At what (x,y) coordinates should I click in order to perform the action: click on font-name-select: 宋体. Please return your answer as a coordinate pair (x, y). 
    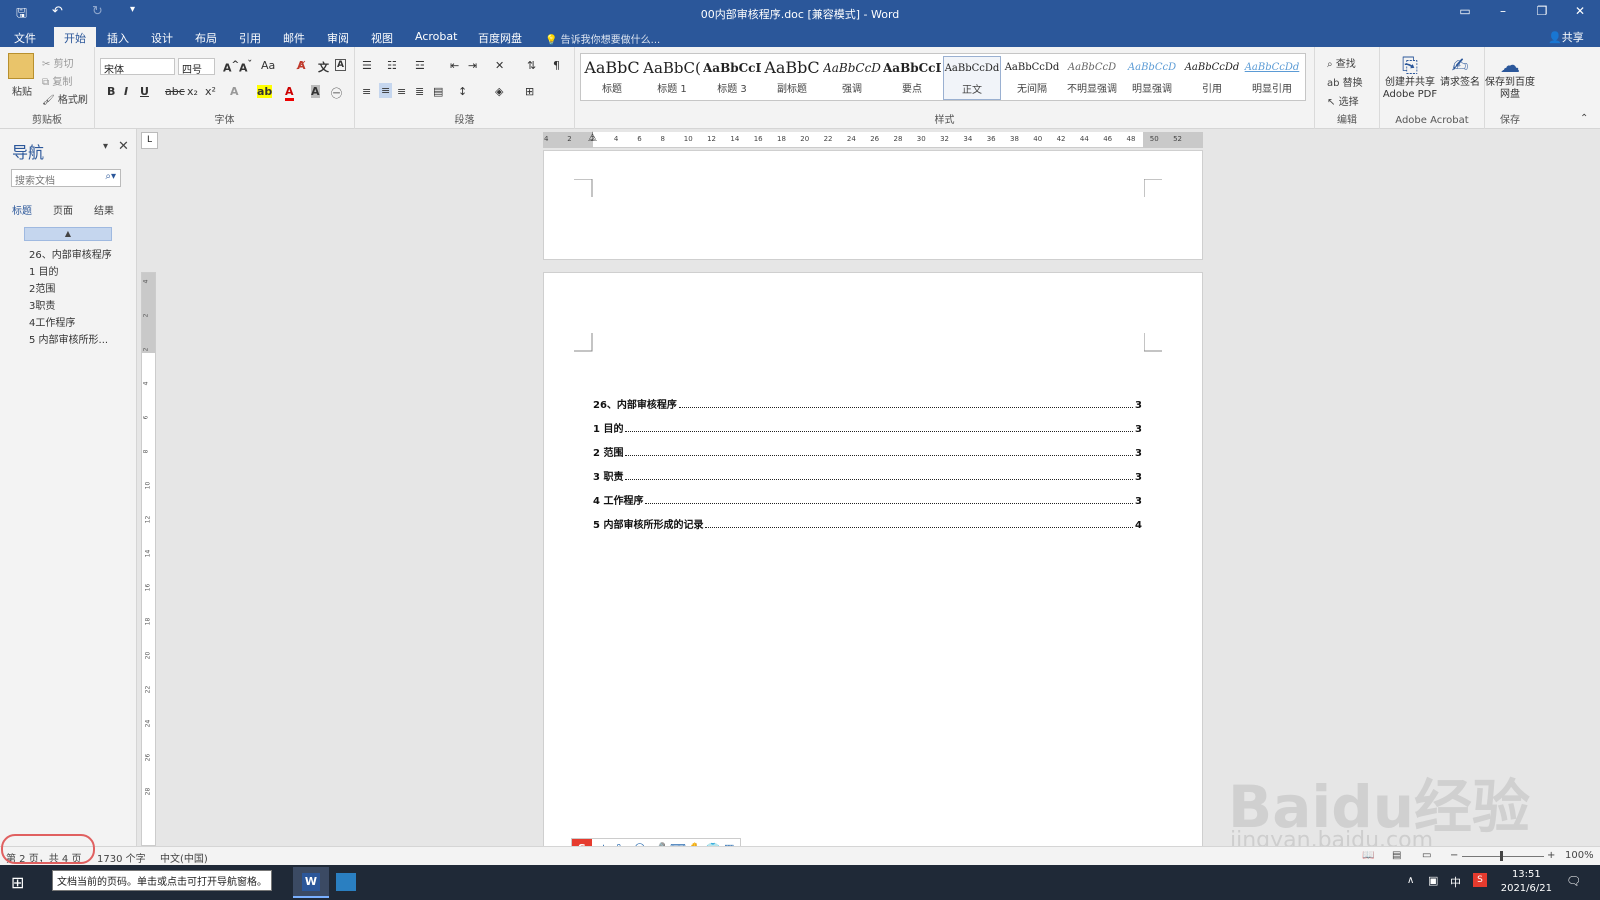
    Looking at the image, I should click on (137, 67).